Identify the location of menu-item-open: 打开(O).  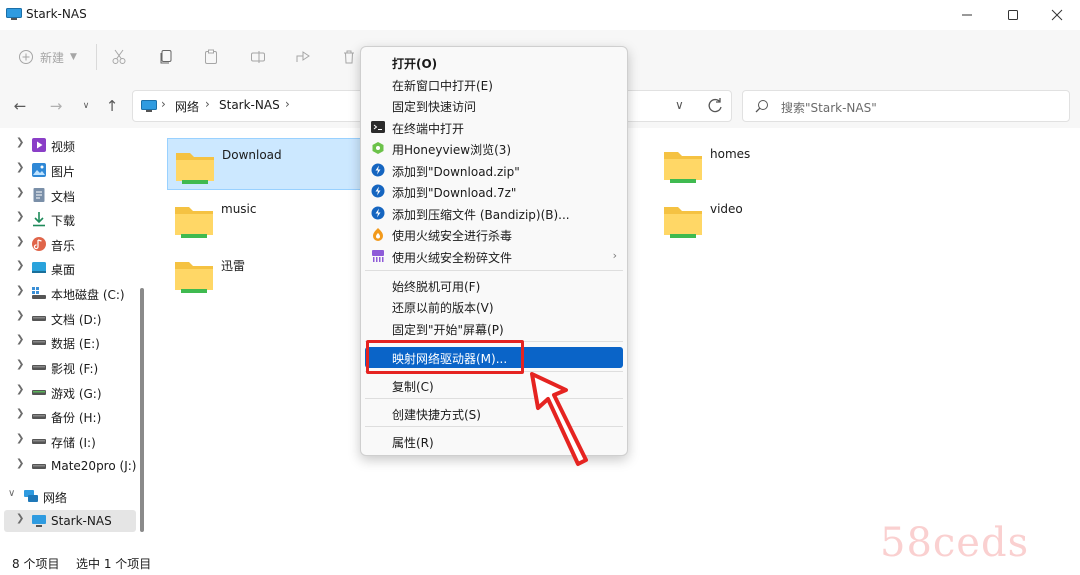
(494, 62).